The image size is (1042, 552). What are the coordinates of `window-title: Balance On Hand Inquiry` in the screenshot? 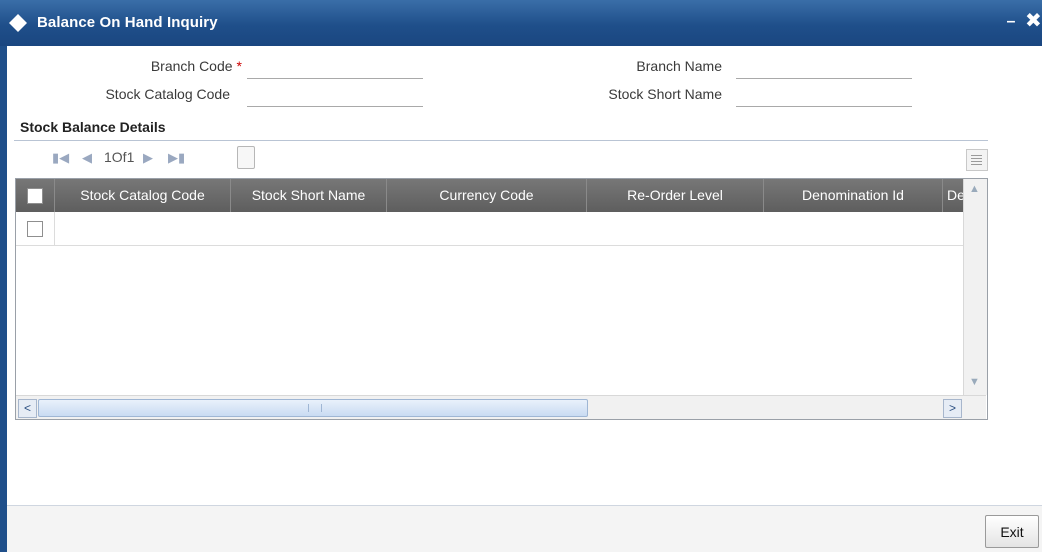 It's located at (127, 22).